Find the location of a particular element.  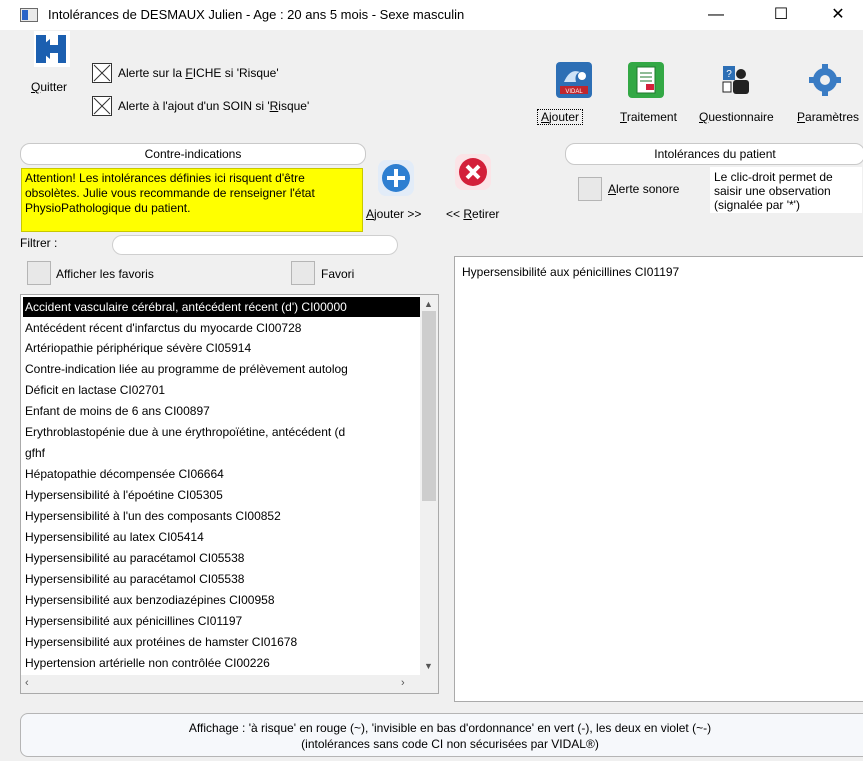

vidal-icon: VIDAL is located at coordinates (574, 80).